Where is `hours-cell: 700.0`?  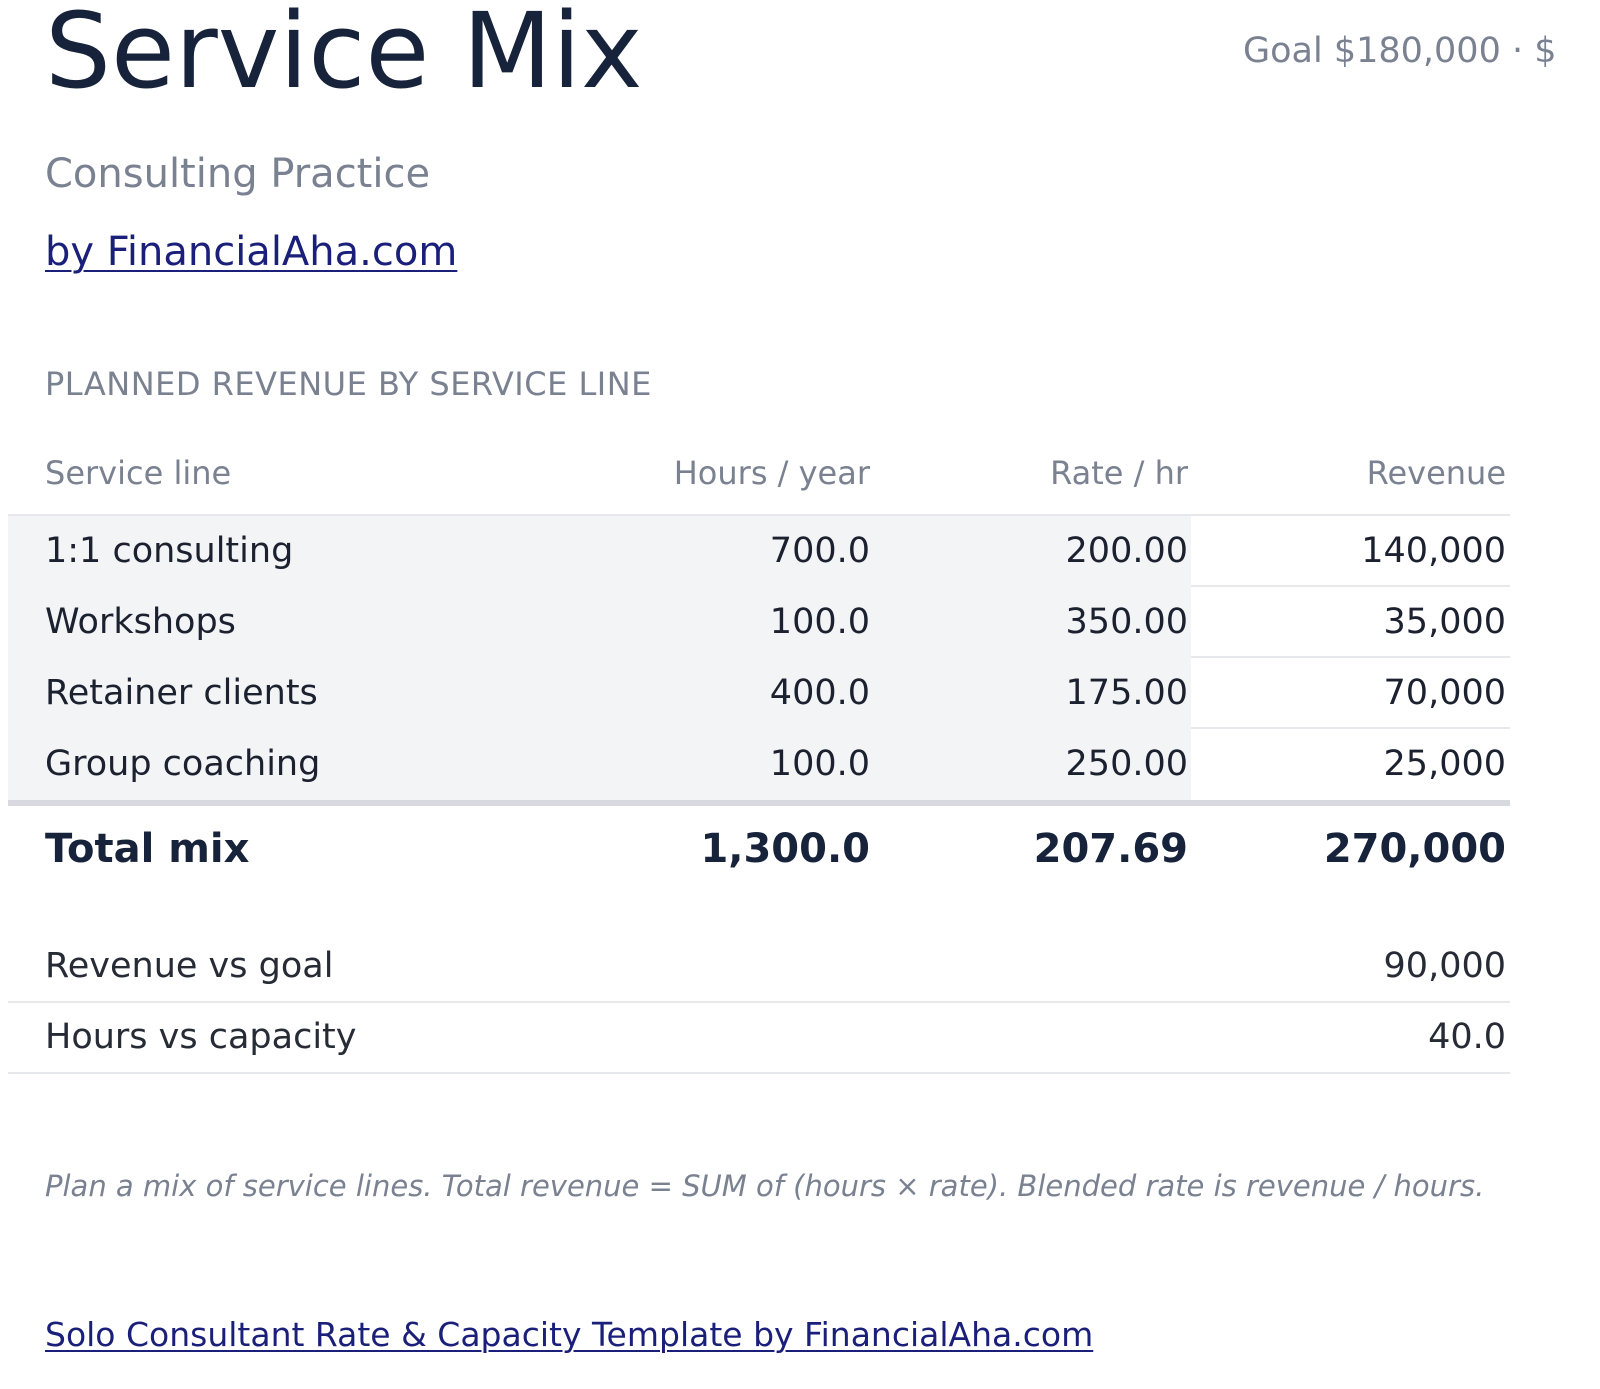
hours-cell: 700.0 is located at coordinates (719, 551).